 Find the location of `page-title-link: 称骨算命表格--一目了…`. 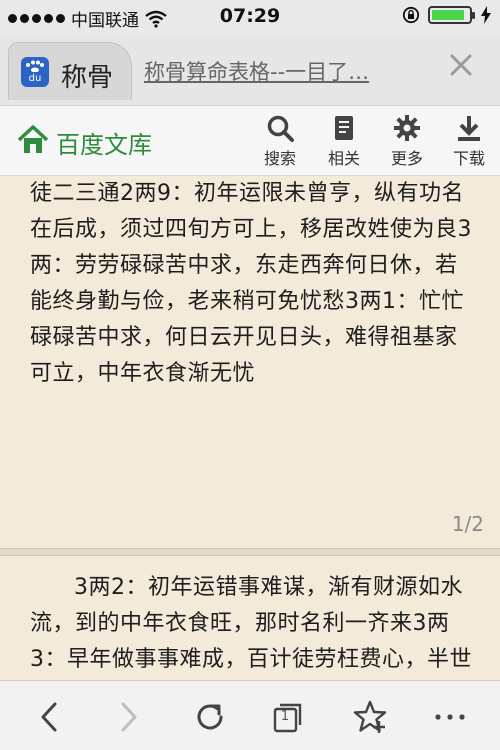

page-title-link: 称骨算命表格--一目了… is located at coordinates (284, 71).